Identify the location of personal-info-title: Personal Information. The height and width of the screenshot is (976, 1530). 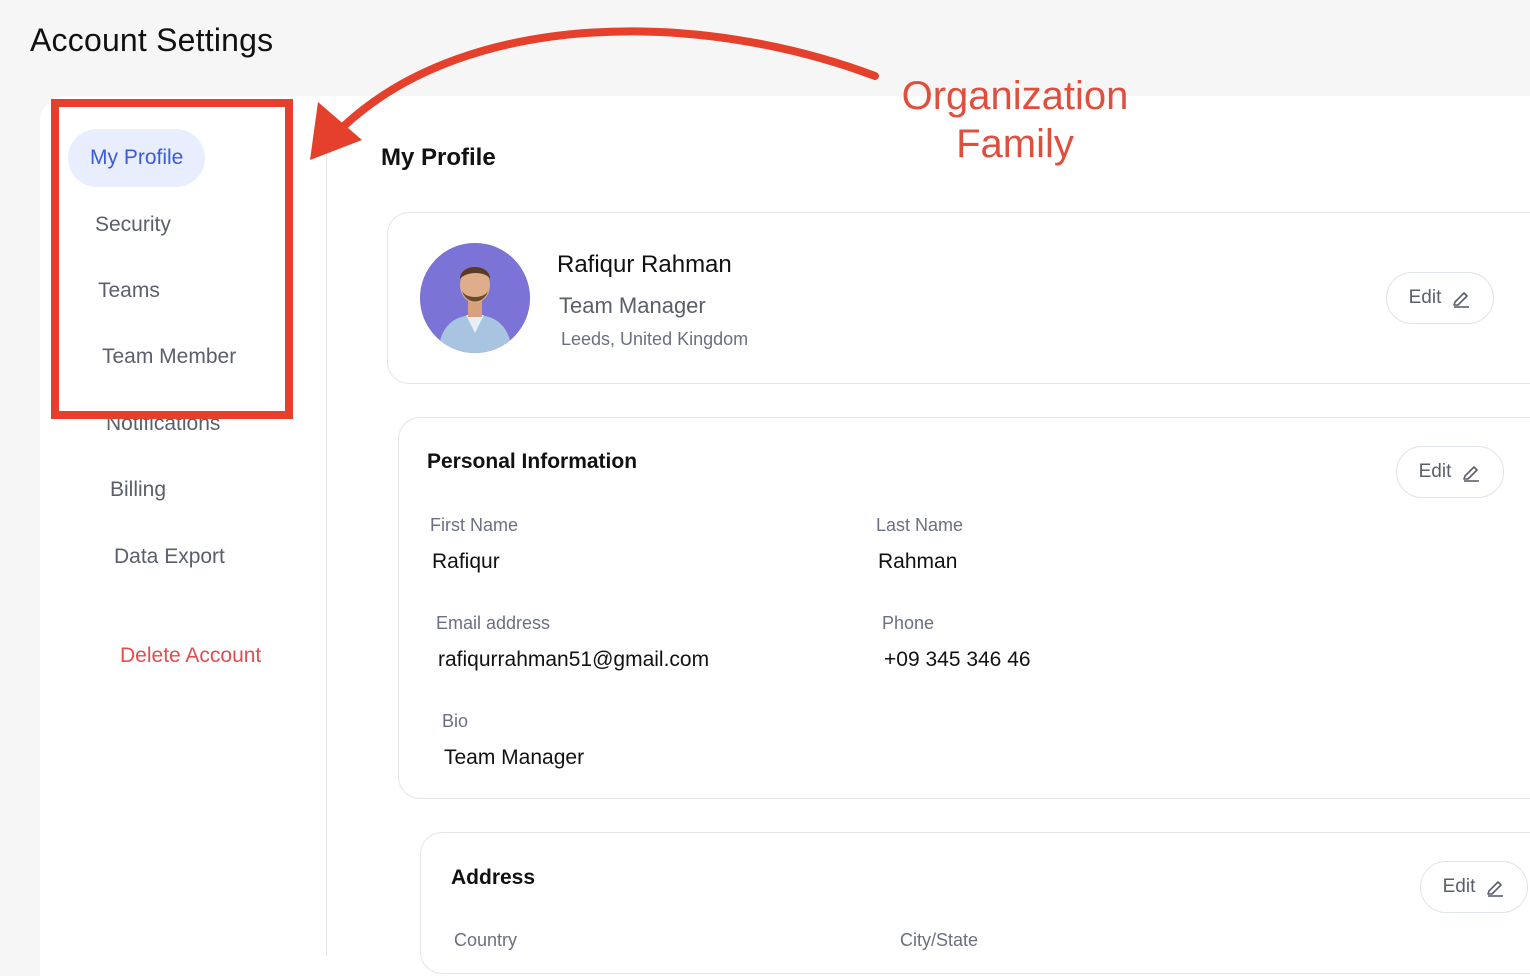
(532, 461).